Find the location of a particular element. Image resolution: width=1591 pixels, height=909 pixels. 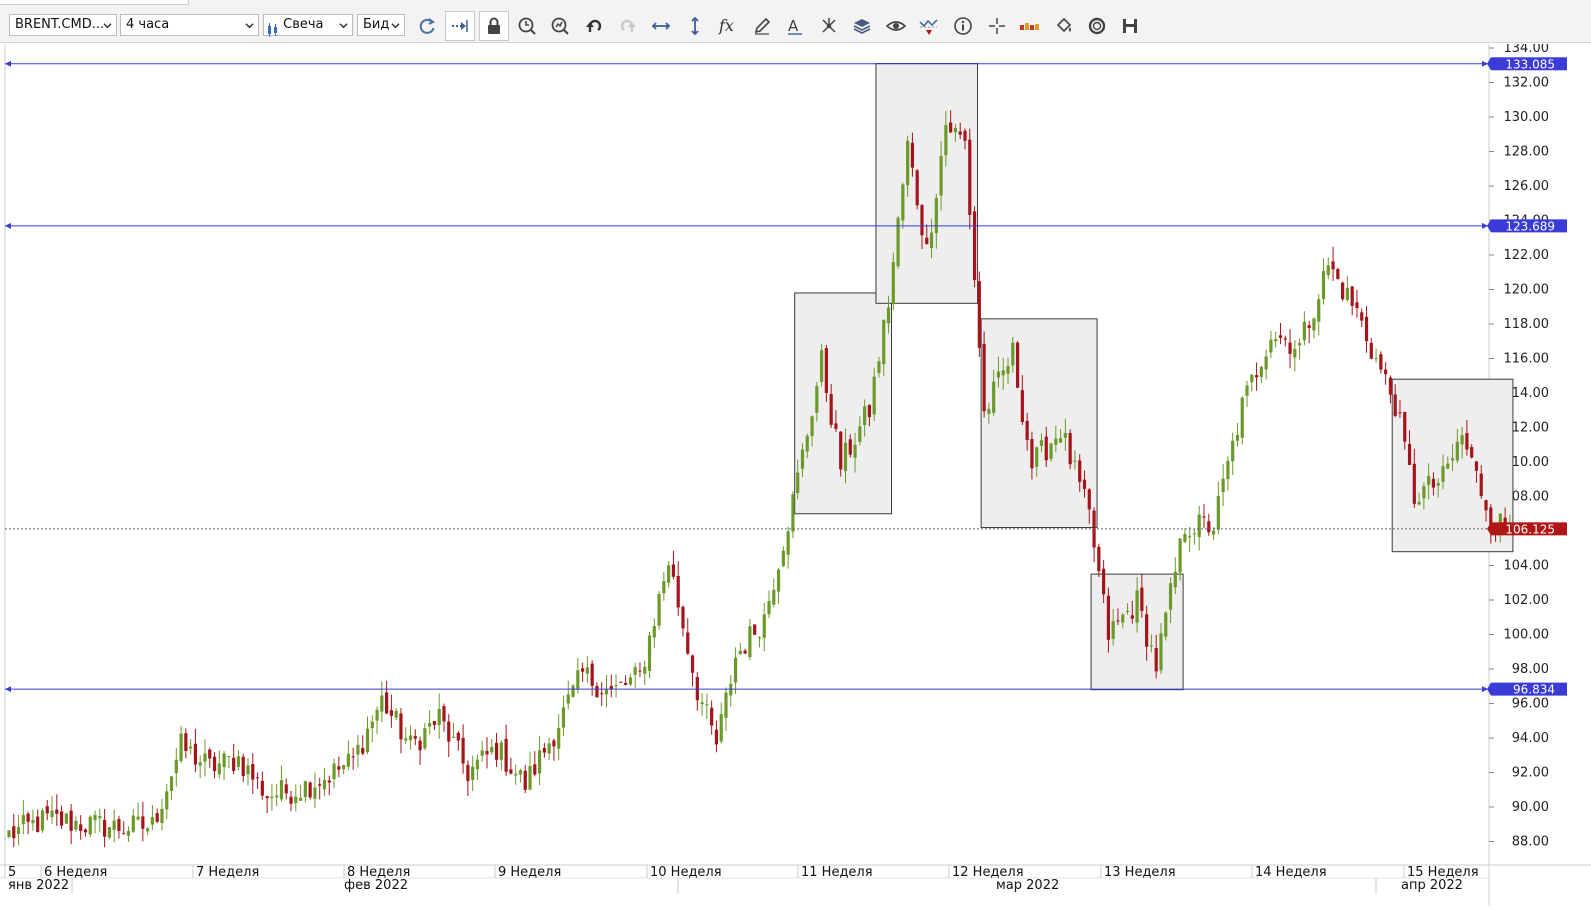

y-tick-label: 134.00 is located at coordinates (1527, 50).